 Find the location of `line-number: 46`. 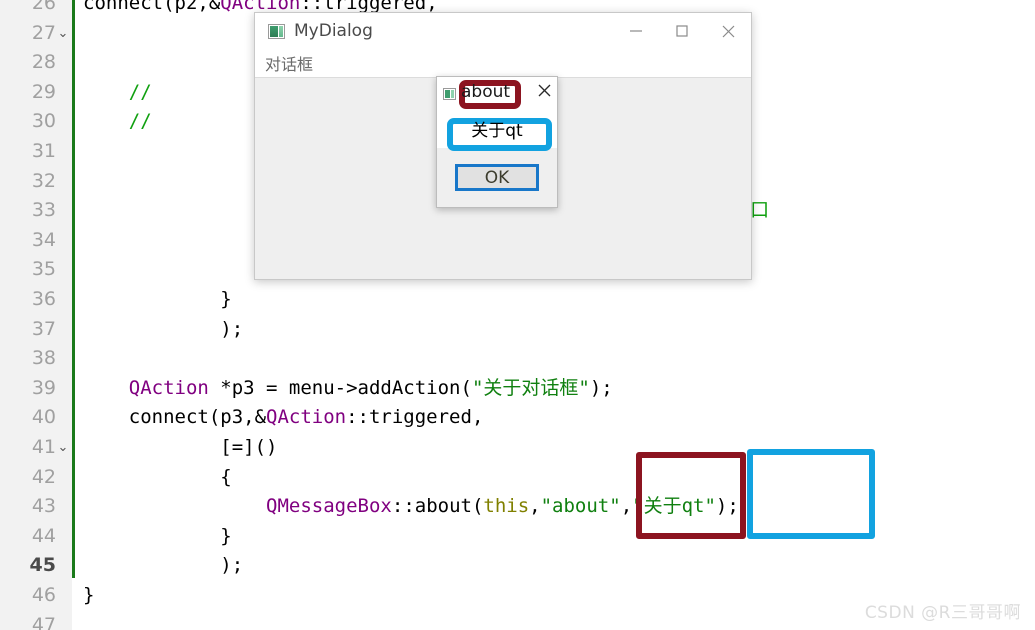

line-number: 46 is located at coordinates (43, 595).